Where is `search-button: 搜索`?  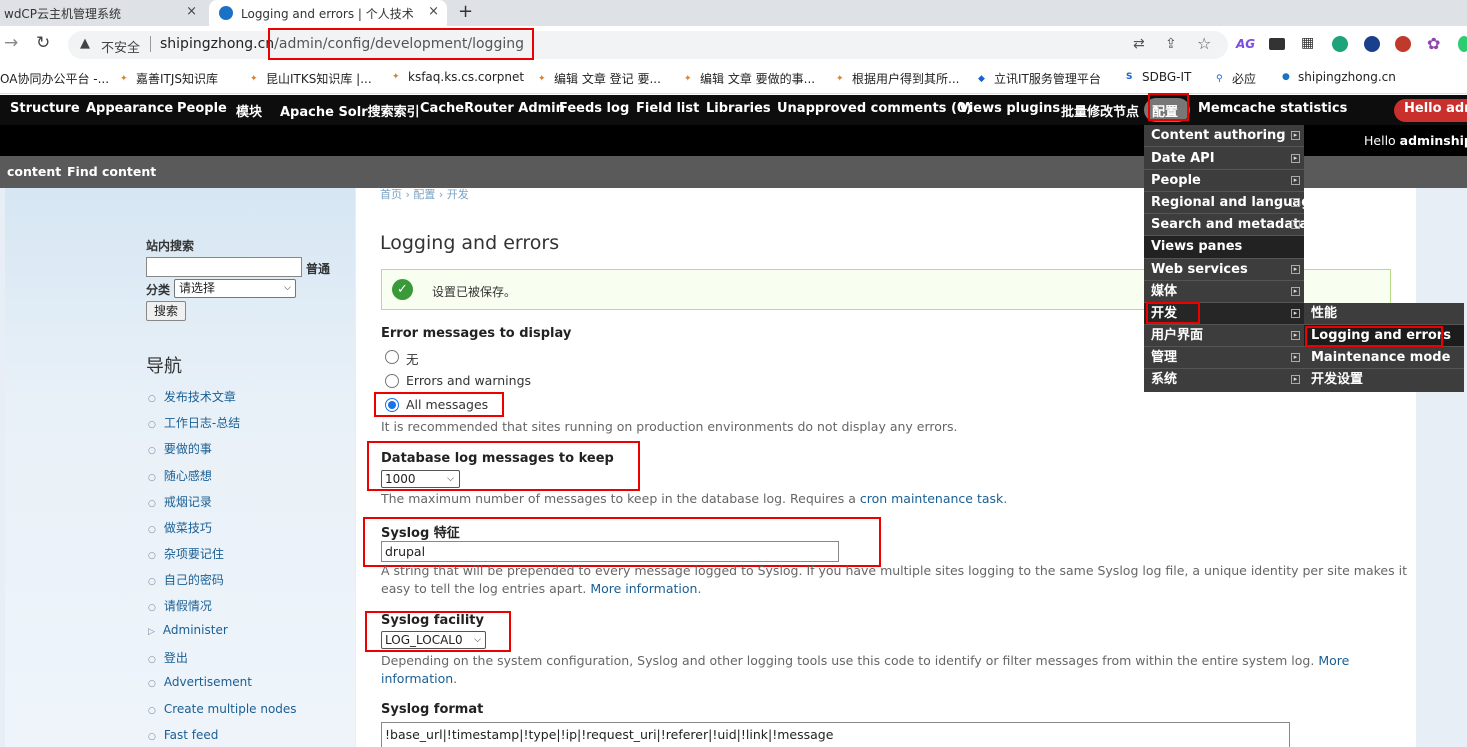
search-button: 搜索 is located at coordinates (166, 311).